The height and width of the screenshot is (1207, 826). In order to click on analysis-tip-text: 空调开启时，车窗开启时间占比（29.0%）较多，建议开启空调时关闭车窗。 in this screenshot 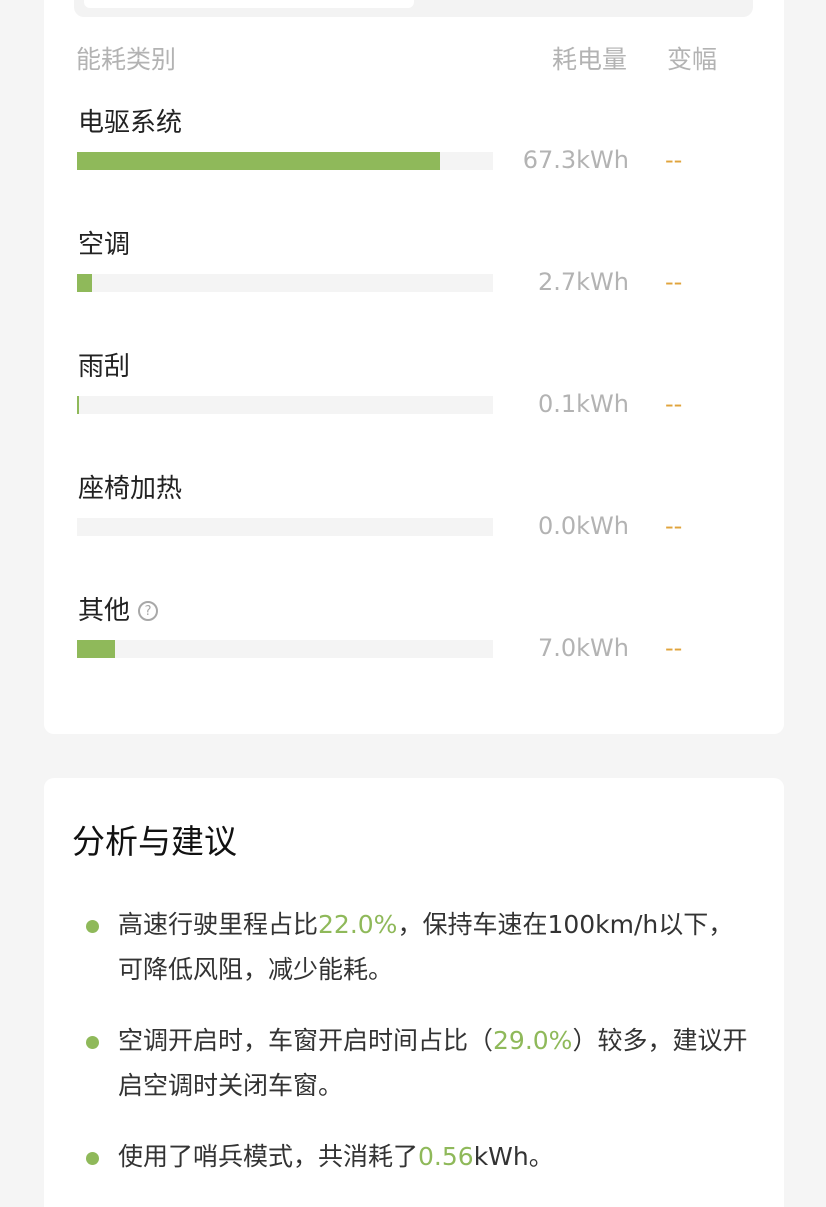, I will do `click(433, 1063)`.